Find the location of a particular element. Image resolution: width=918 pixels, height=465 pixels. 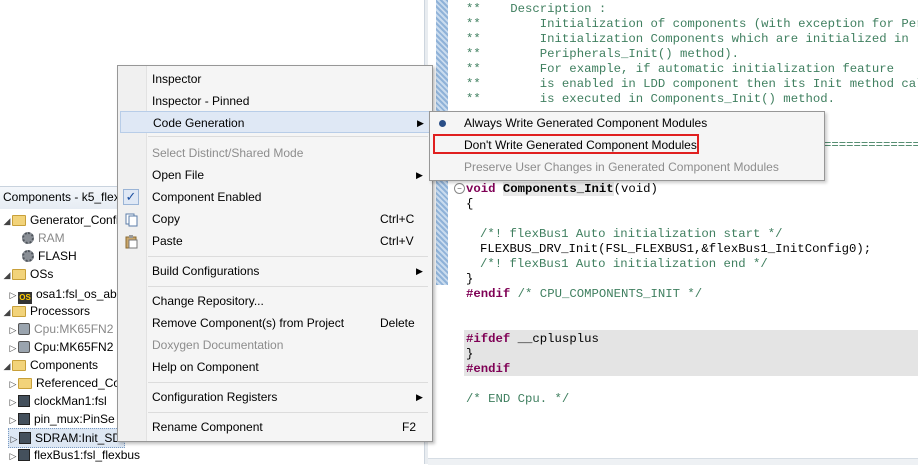

paste-icon is located at coordinates (132, 241).